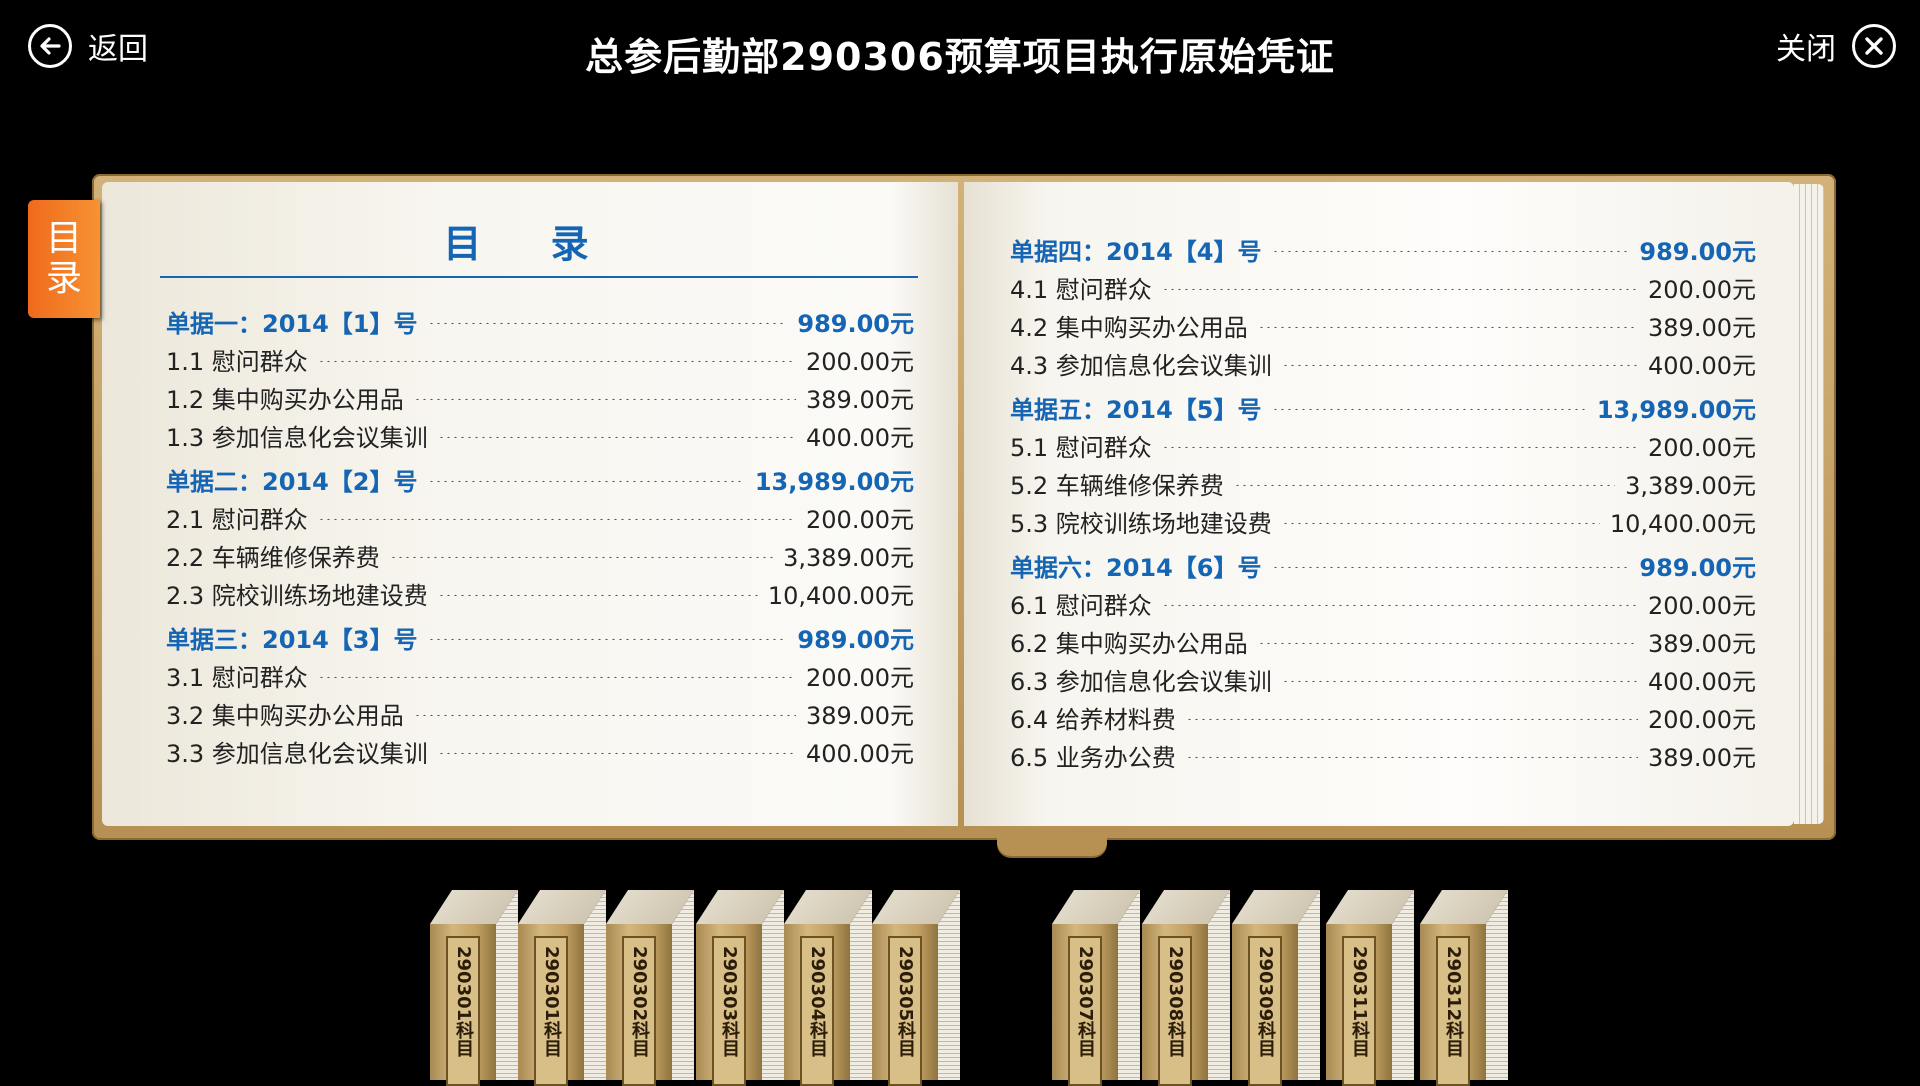 The width and height of the screenshot is (1920, 1086). Describe the element at coordinates (1383, 325) in the screenshot. I see `toc-entry: 4.2 集中购买办公用品 389.00元` at that location.